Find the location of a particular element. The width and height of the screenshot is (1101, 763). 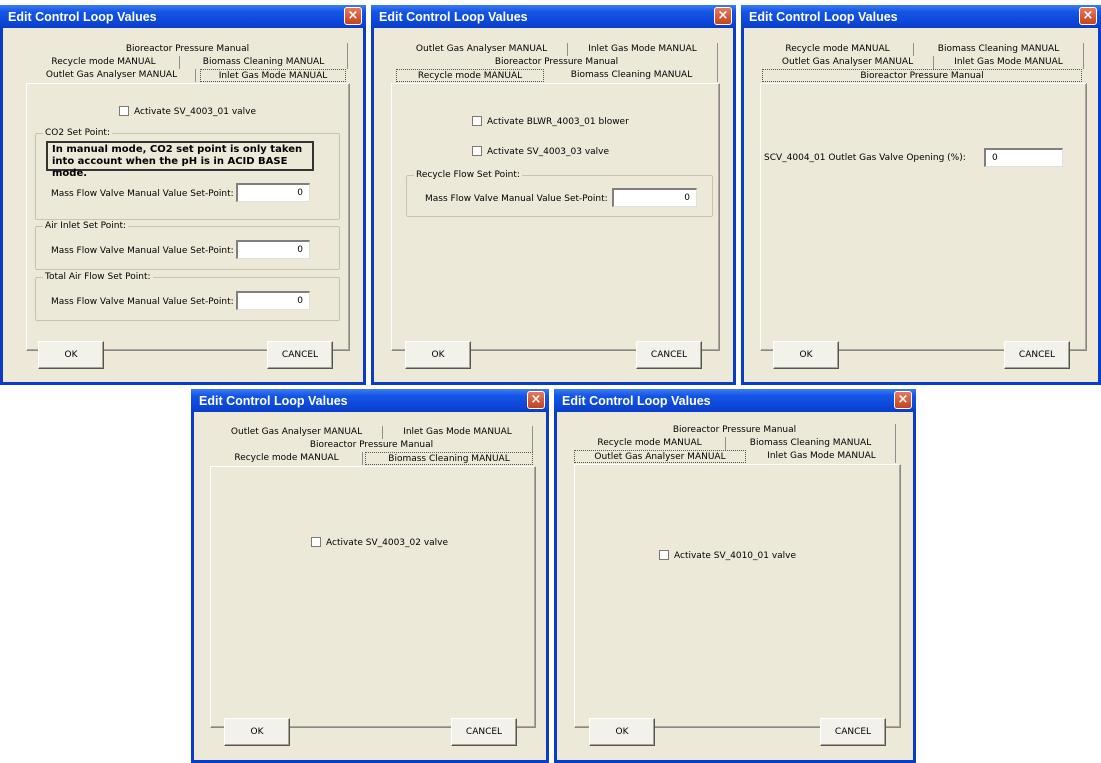

tab-panel: Activate SV_4003_02 valve is located at coordinates (373, 597).